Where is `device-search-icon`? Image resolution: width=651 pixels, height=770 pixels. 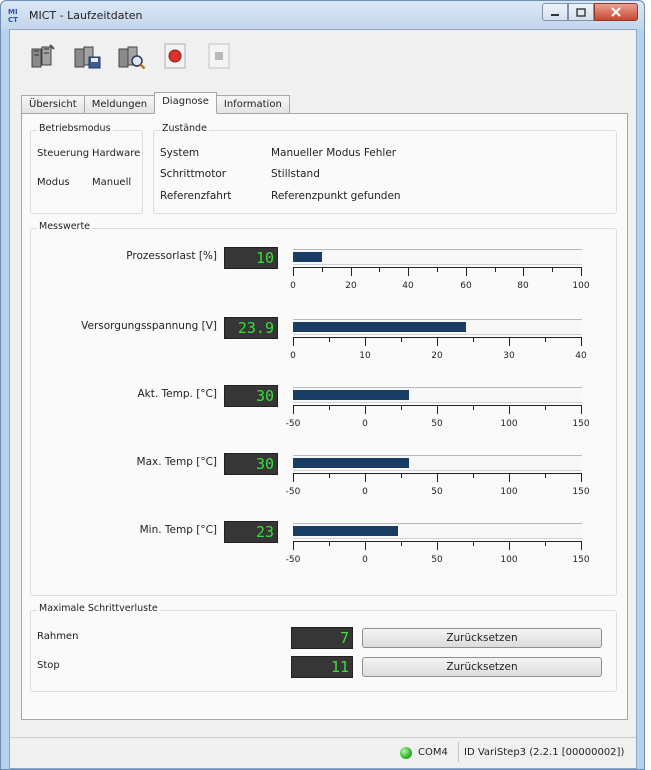
device-search-icon is located at coordinates (132, 58).